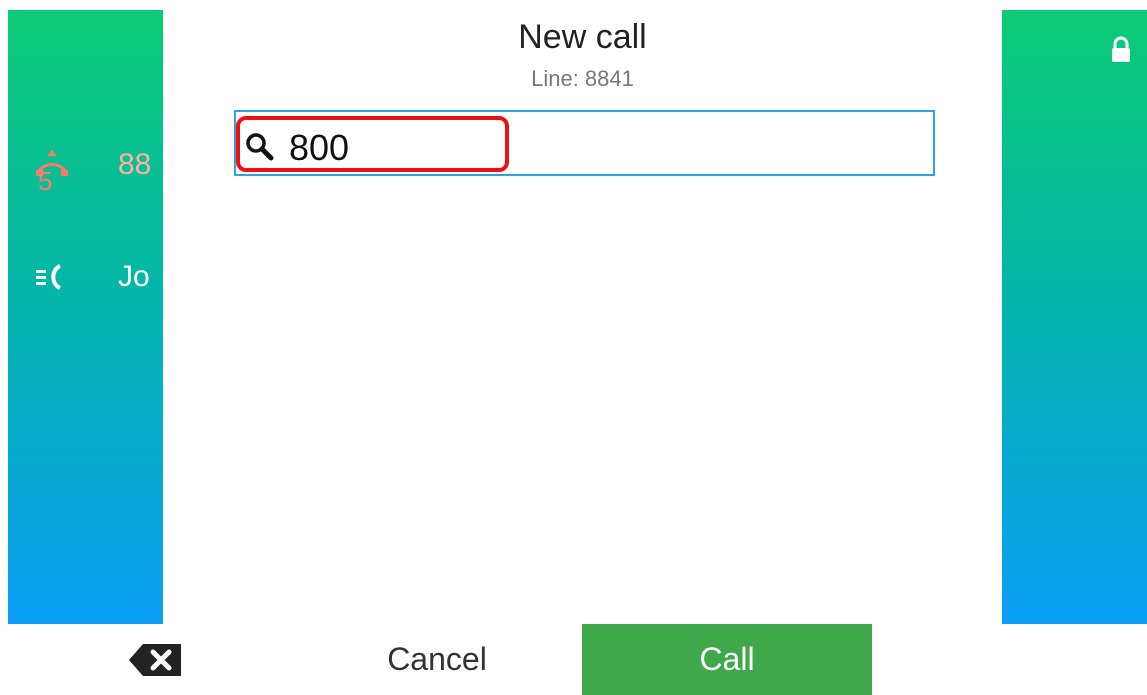  I want to click on background-left-panel: 5 88 Jo, so click(85, 317).